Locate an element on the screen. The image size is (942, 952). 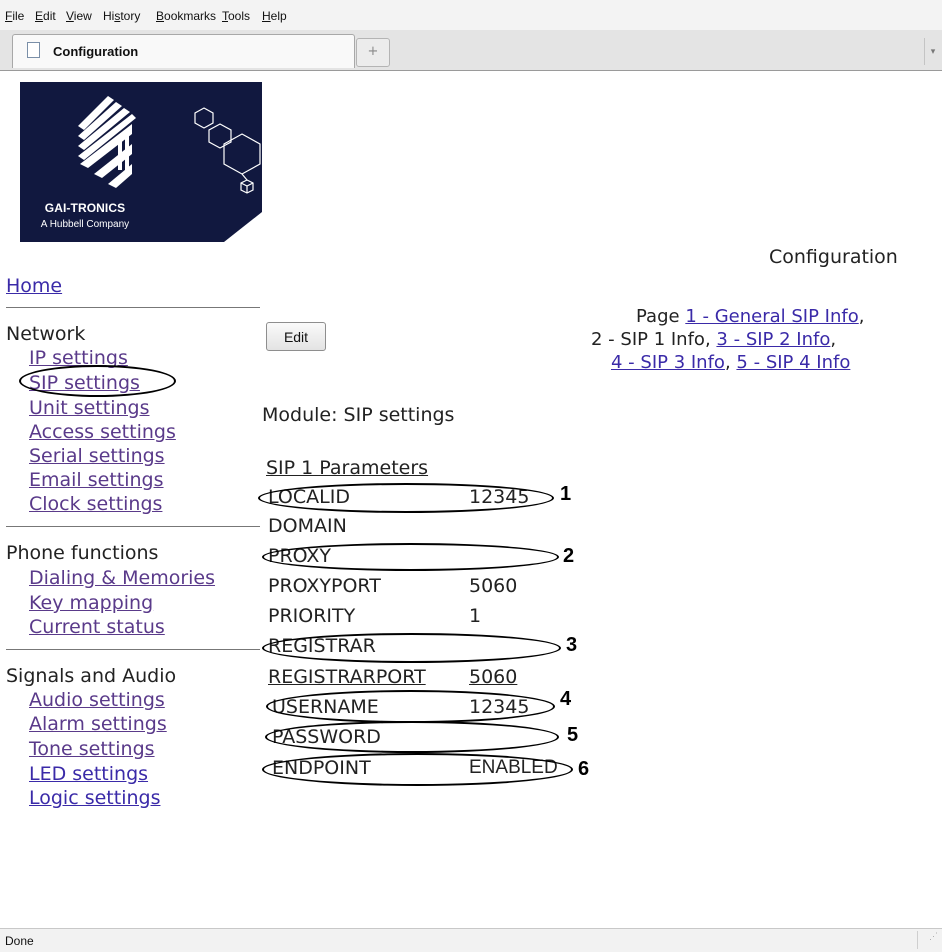
annotation-1: 1 is located at coordinates (566, 494).